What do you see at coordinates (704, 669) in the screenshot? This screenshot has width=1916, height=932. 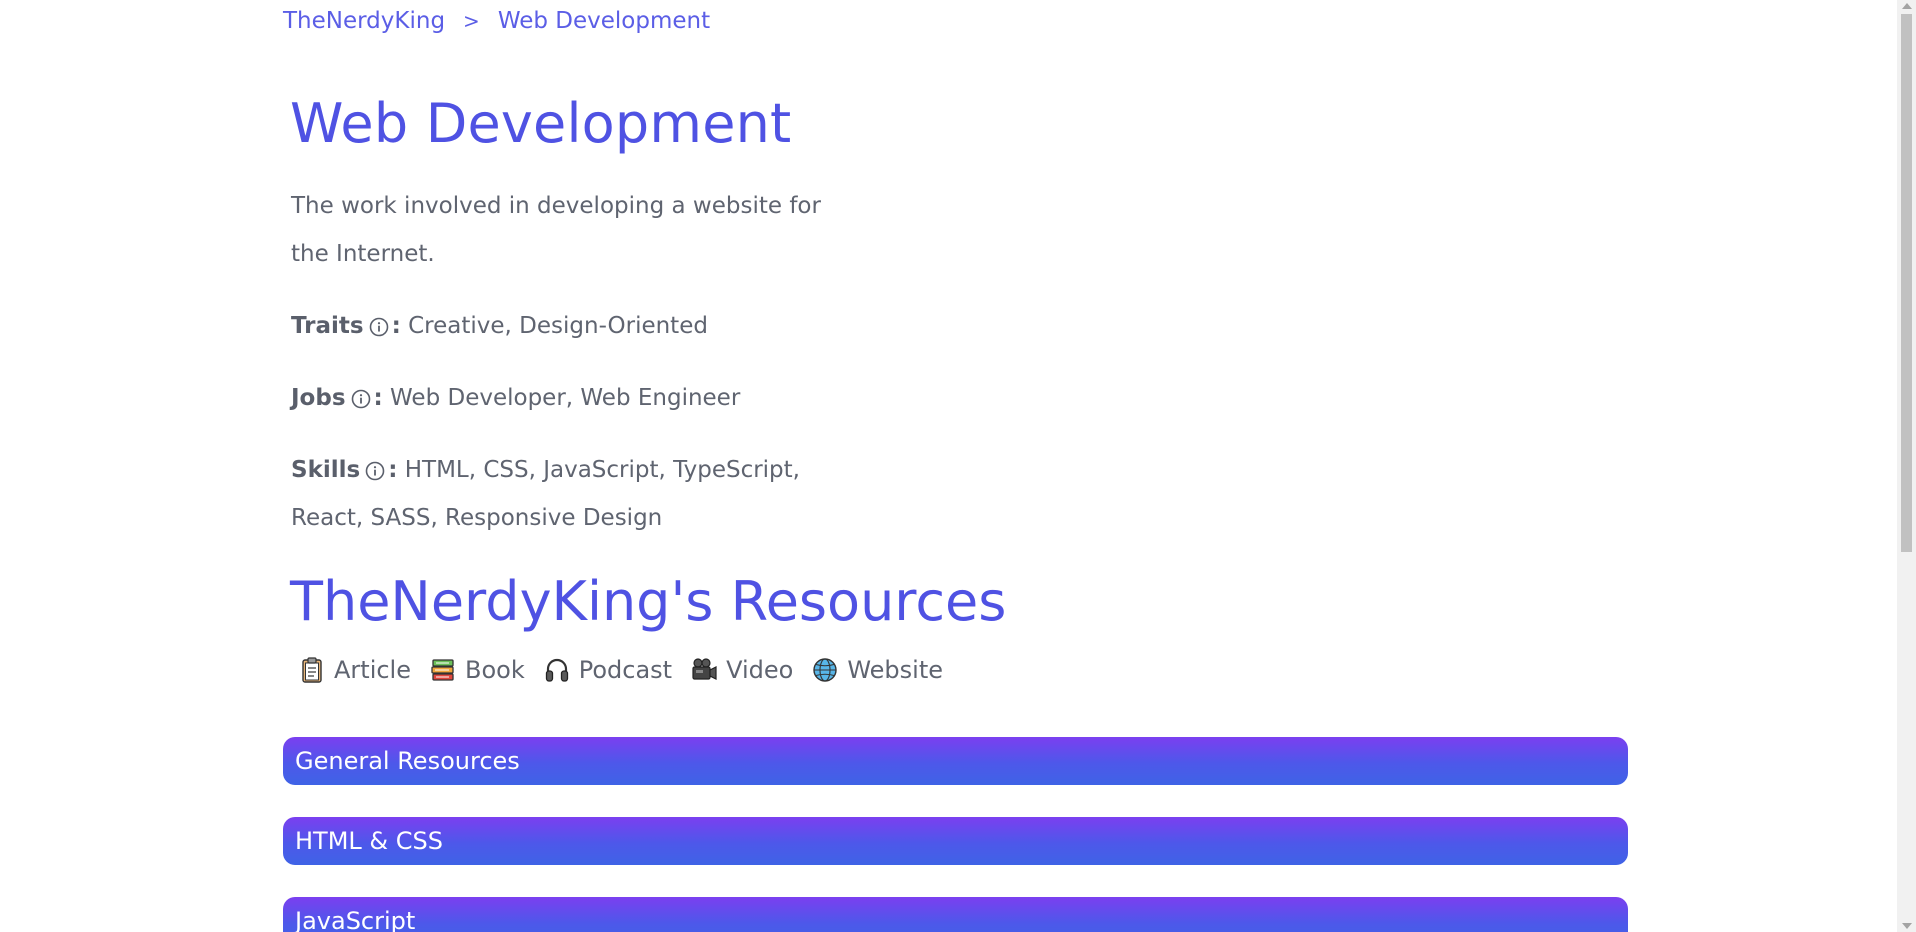 I see `video-camera-icon` at bounding box center [704, 669].